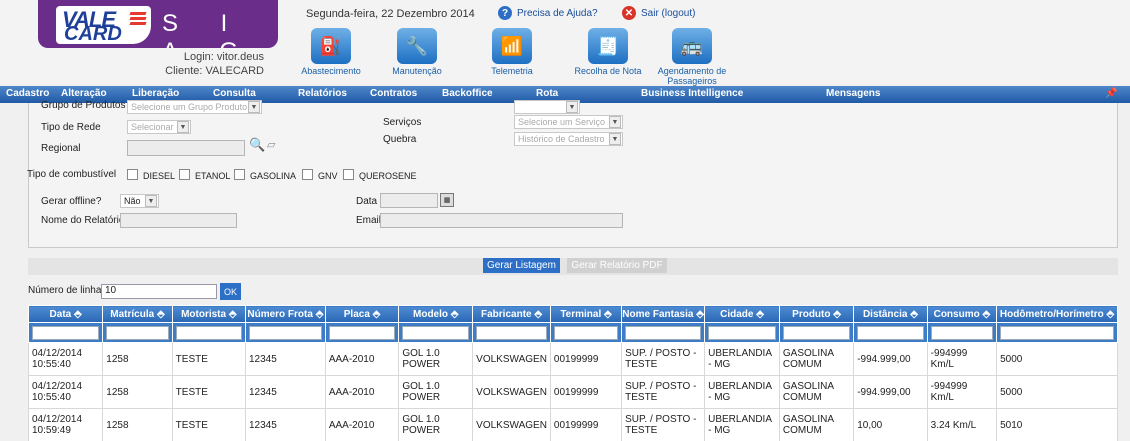 The height and width of the screenshot is (441, 1130). I want to click on logout-link: ✕ Sair (logout), so click(658, 13).